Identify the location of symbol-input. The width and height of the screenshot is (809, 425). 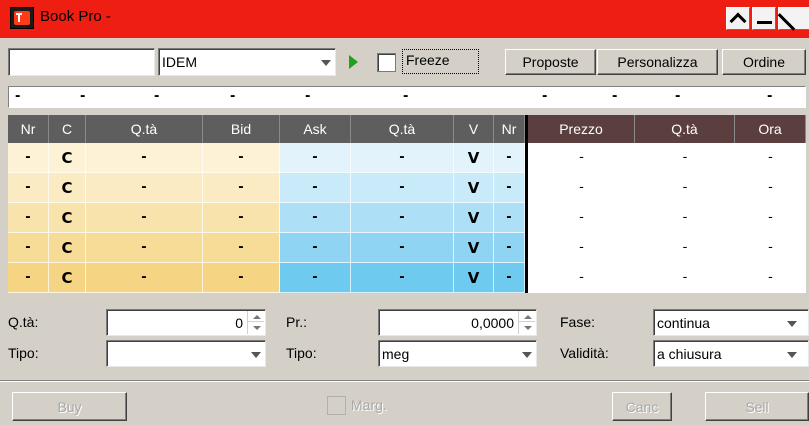
(81, 62).